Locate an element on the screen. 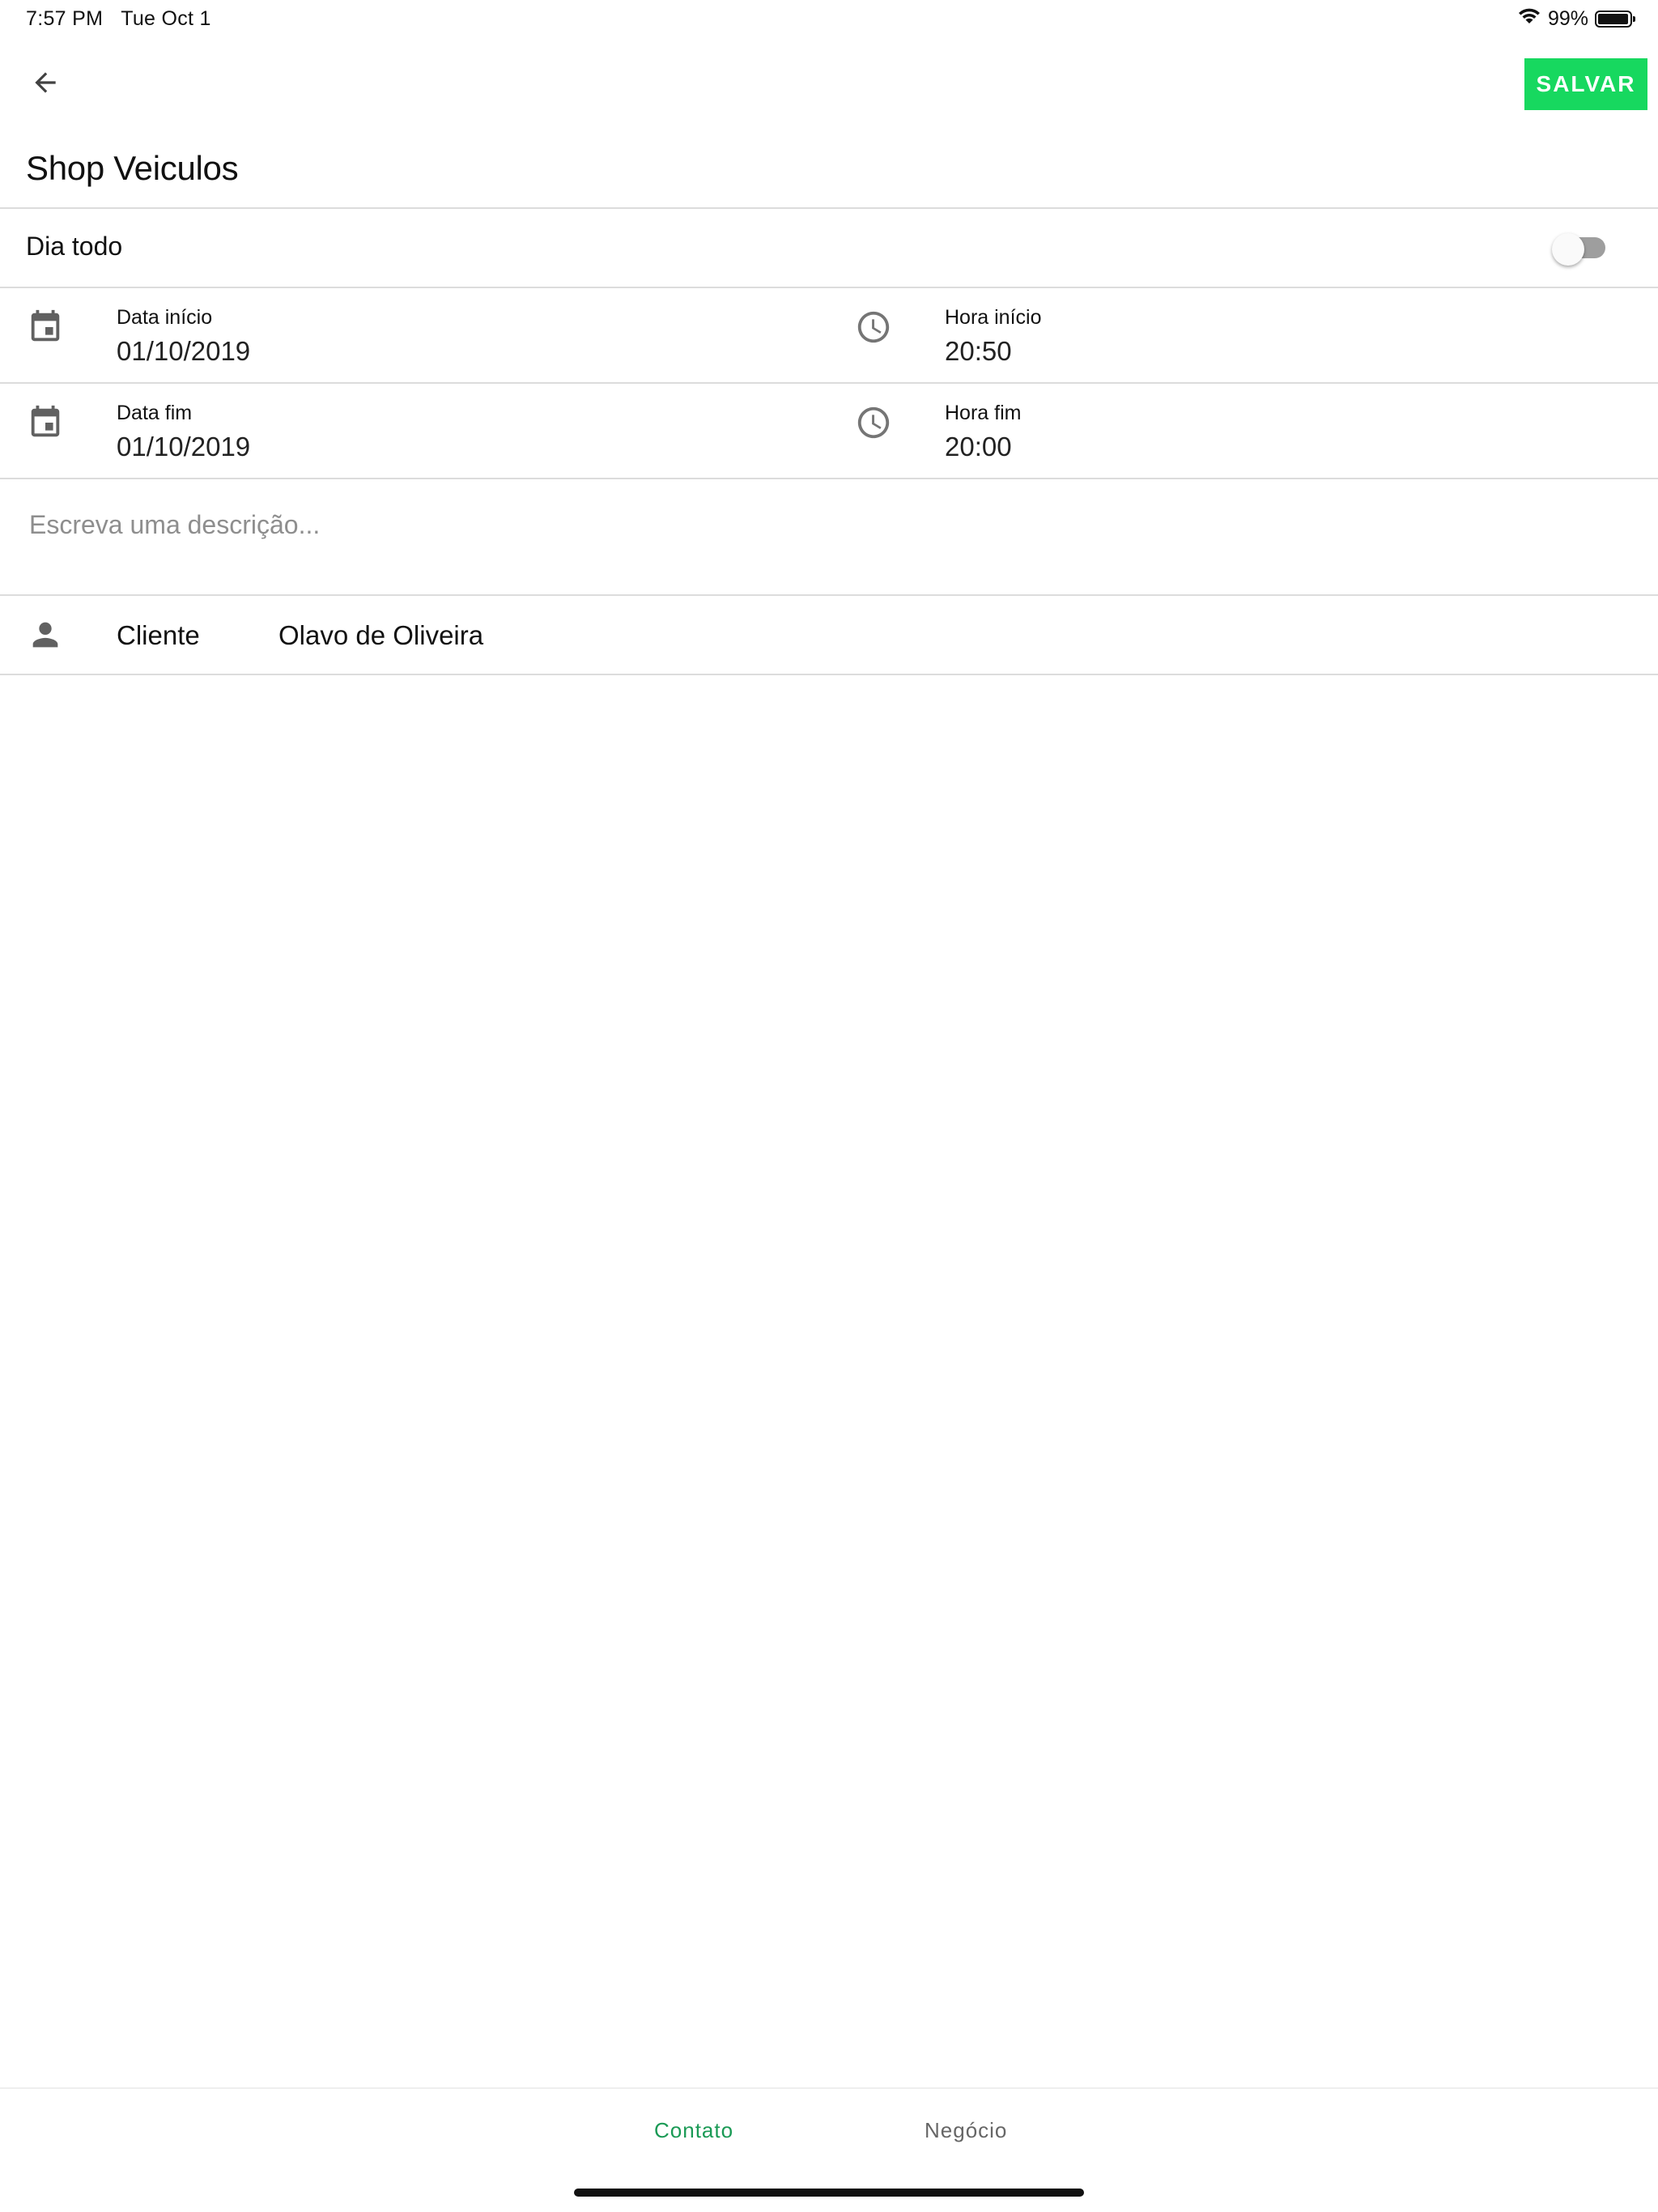 The height and width of the screenshot is (2212, 1658). battery-percent: 99% is located at coordinates (1567, 18).